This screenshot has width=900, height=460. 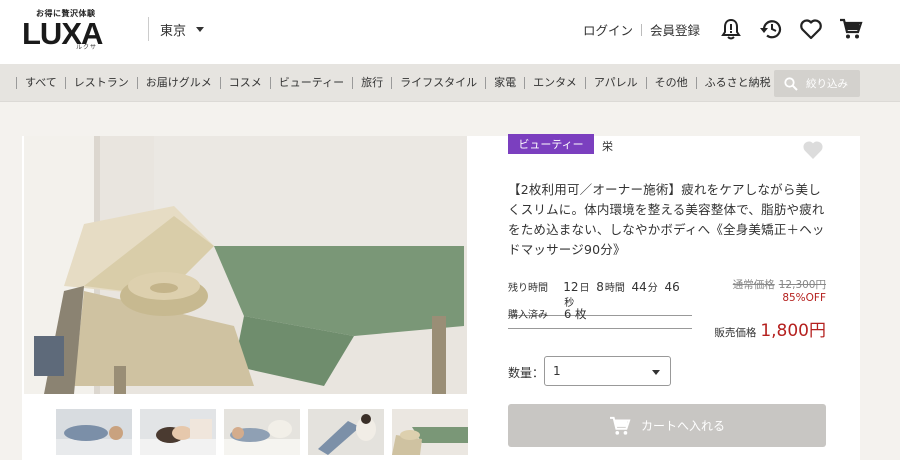 I want to click on site-header: お得に贅沢体験 LUXA ルクサ 東京 ログイン 会員登録, so click(x=450, y=32).